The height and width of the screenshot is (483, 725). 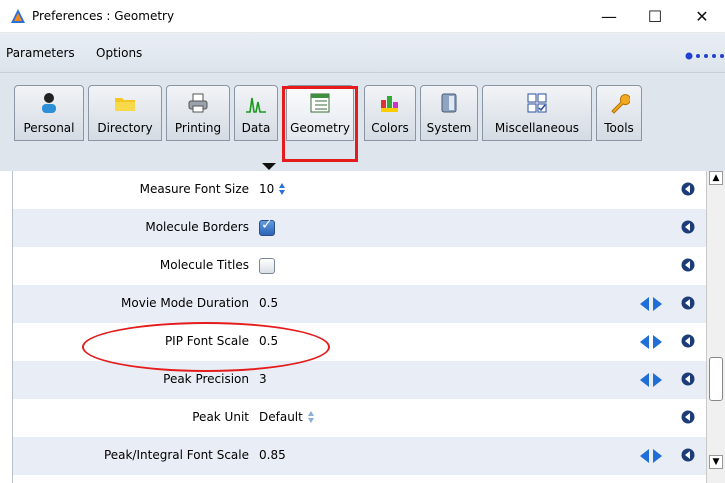 What do you see at coordinates (281, 417) in the screenshot?
I see `setting-value-text: Default` at bounding box center [281, 417].